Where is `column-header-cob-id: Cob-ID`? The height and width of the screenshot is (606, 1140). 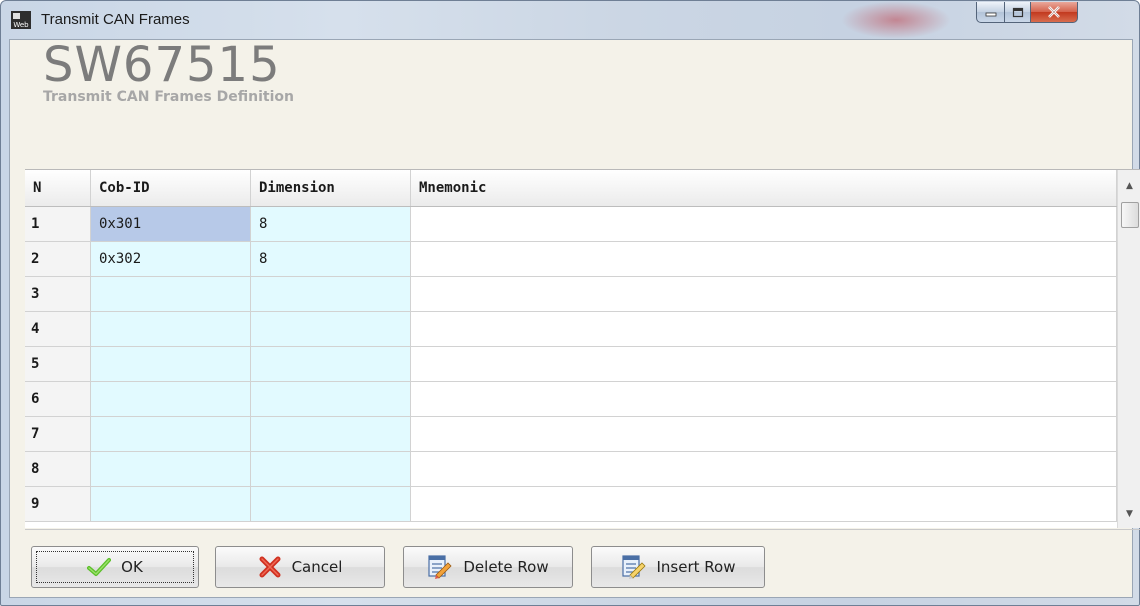 column-header-cob-id: Cob-ID is located at coordinates (171, 188).